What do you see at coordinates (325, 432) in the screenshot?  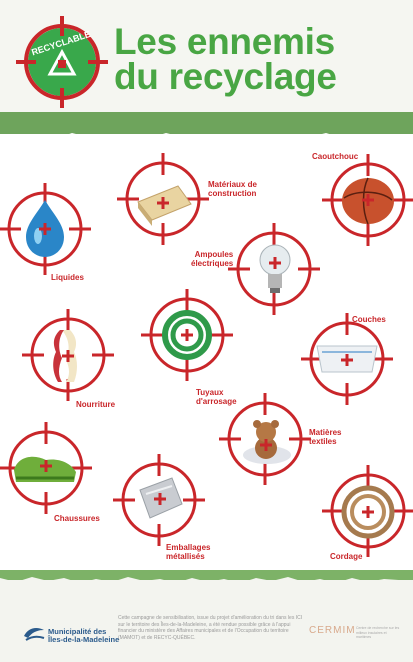 I see `label-matieres-line1: Matières` at bounding box center [325, 432].